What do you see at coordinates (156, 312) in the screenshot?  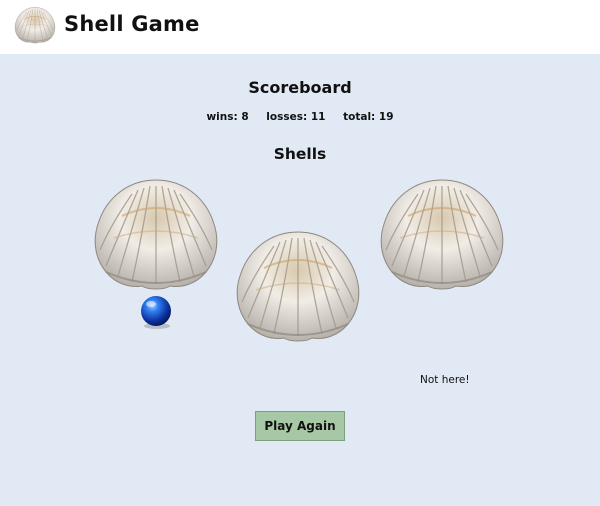 I see `blue-ball-icon` at bounding box center [156, 312].